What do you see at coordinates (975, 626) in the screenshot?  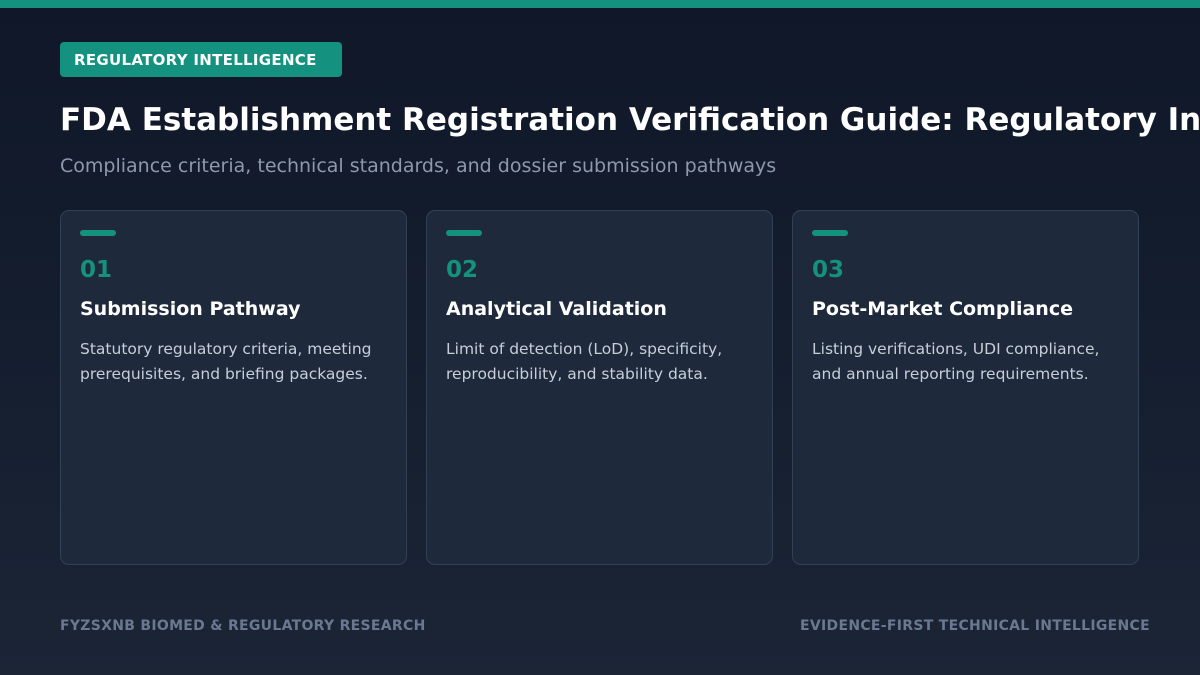 I see `footer-tagline: EVIDENCE-FIRST TECHNICAL INTELLIGENCE` at bounding box center [975, 626].